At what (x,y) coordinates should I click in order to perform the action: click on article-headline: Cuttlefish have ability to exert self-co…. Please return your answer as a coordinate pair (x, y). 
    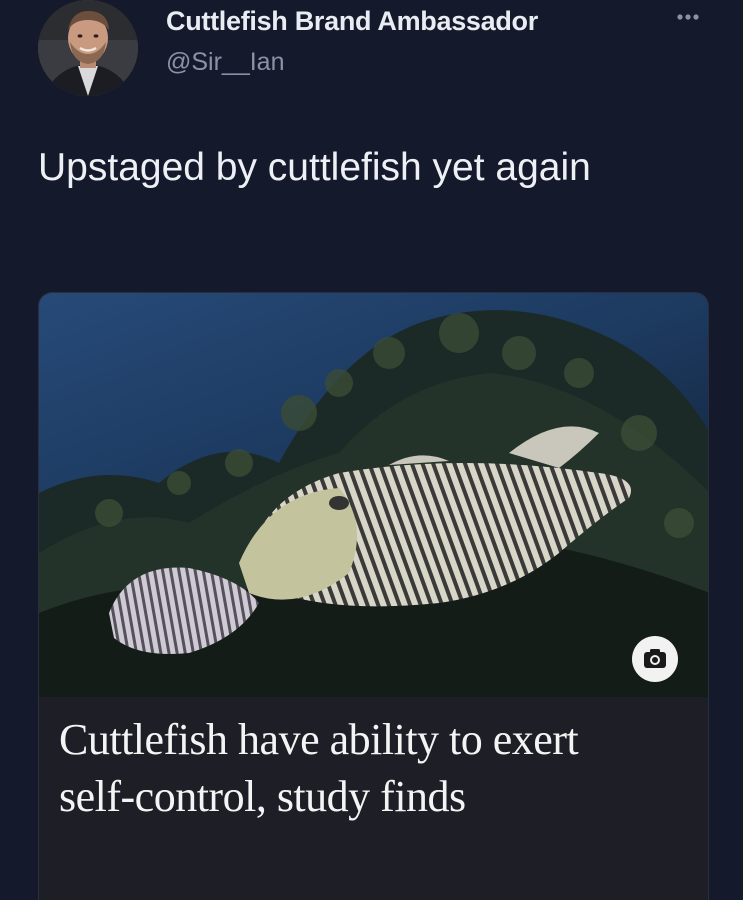
    Looking at the image, I should click on (359, 768).